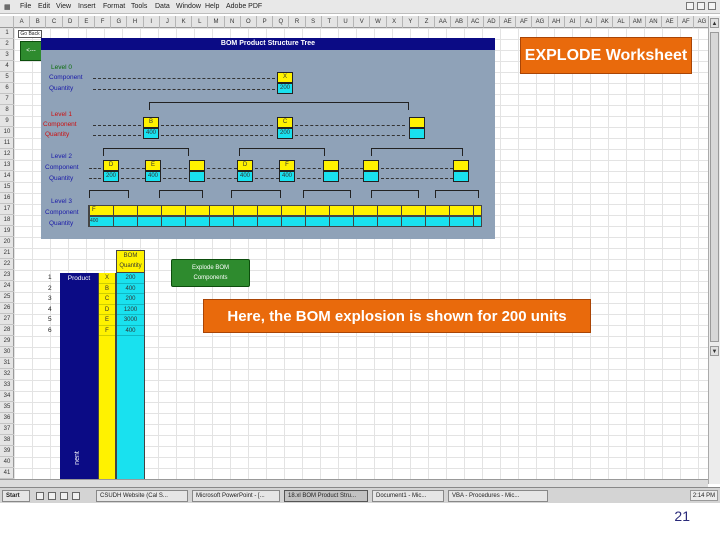 This screenshot has height=540, width=720. I want to click on column-header: V, so click(362, 22).